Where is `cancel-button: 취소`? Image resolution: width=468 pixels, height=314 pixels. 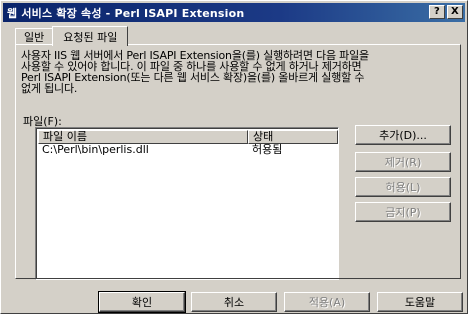
cancel-button: 취소 is located at coordinates (234, 302).